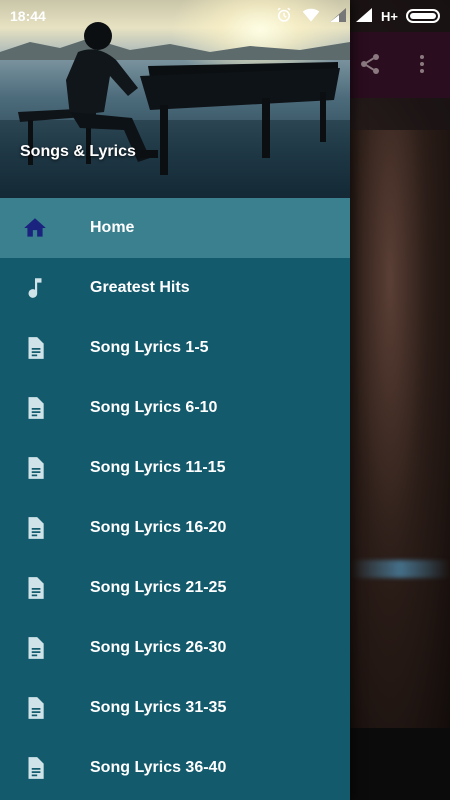  Describe the element at coordinates (338, 16) in the screenshot. I see `signal-icon` at that location.